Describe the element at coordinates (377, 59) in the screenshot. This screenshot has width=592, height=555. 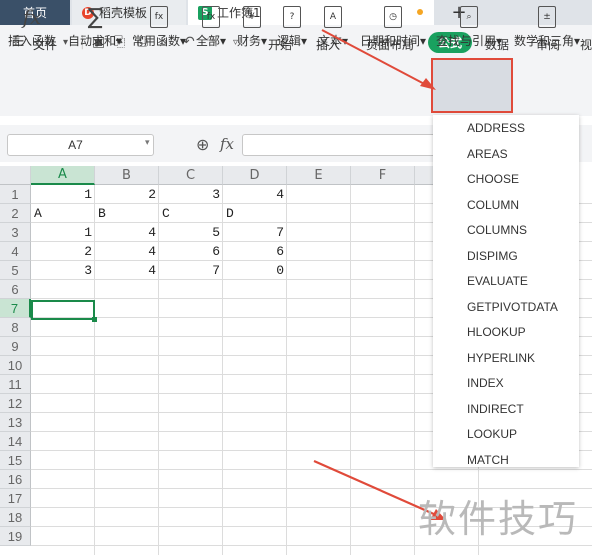
I see `arrow-to-lookup` at that location.